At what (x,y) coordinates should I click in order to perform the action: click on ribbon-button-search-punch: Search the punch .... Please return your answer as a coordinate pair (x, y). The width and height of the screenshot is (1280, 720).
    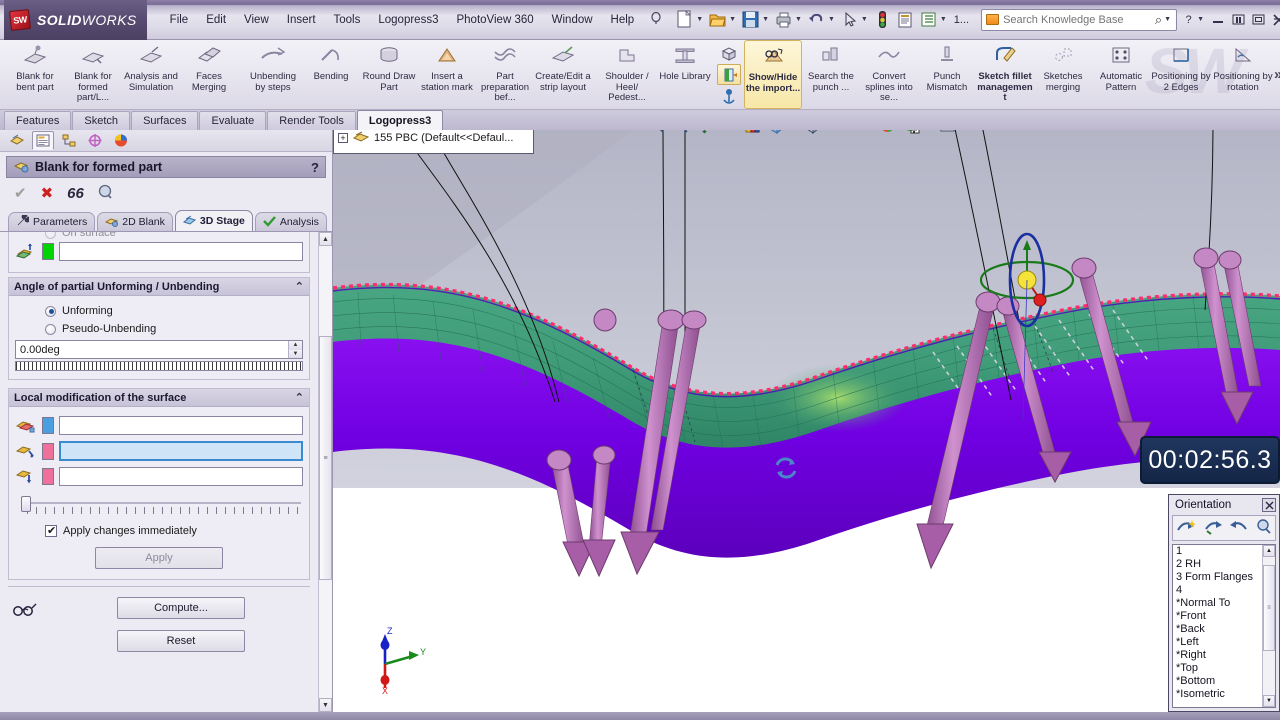
    Looking at the image, I should click on (831, 74).